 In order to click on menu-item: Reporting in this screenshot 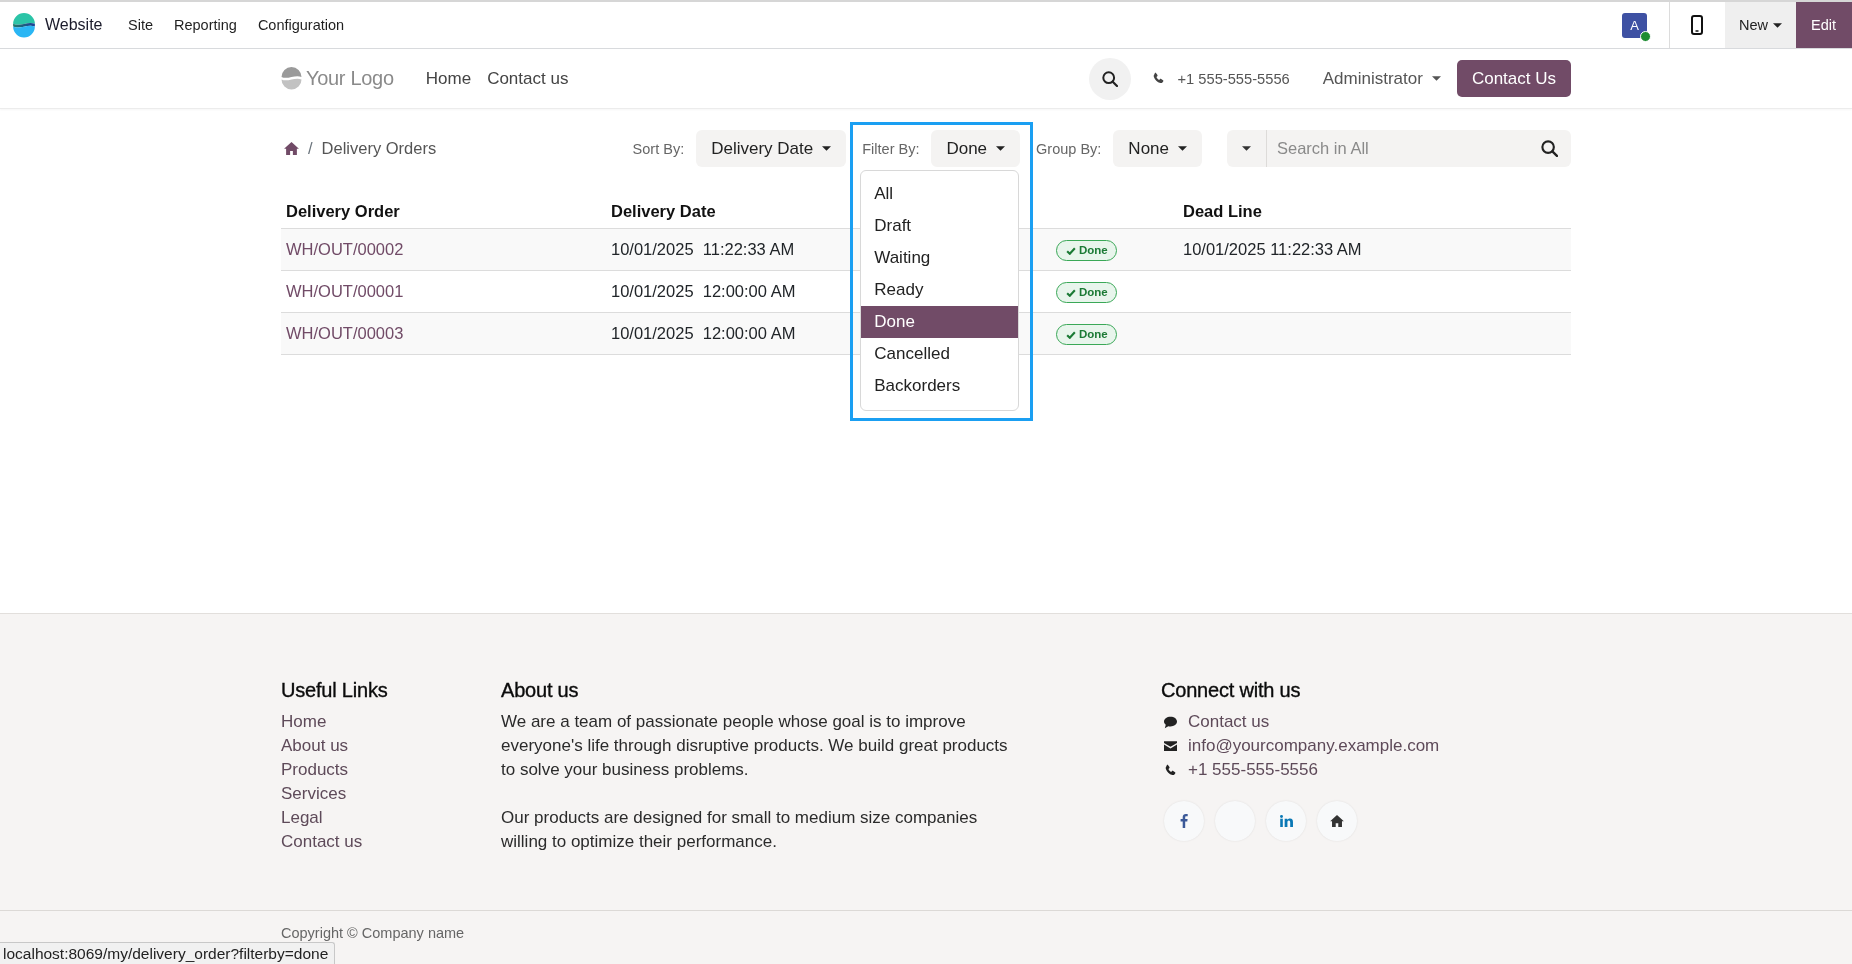, I will do `click(205, 25)`.